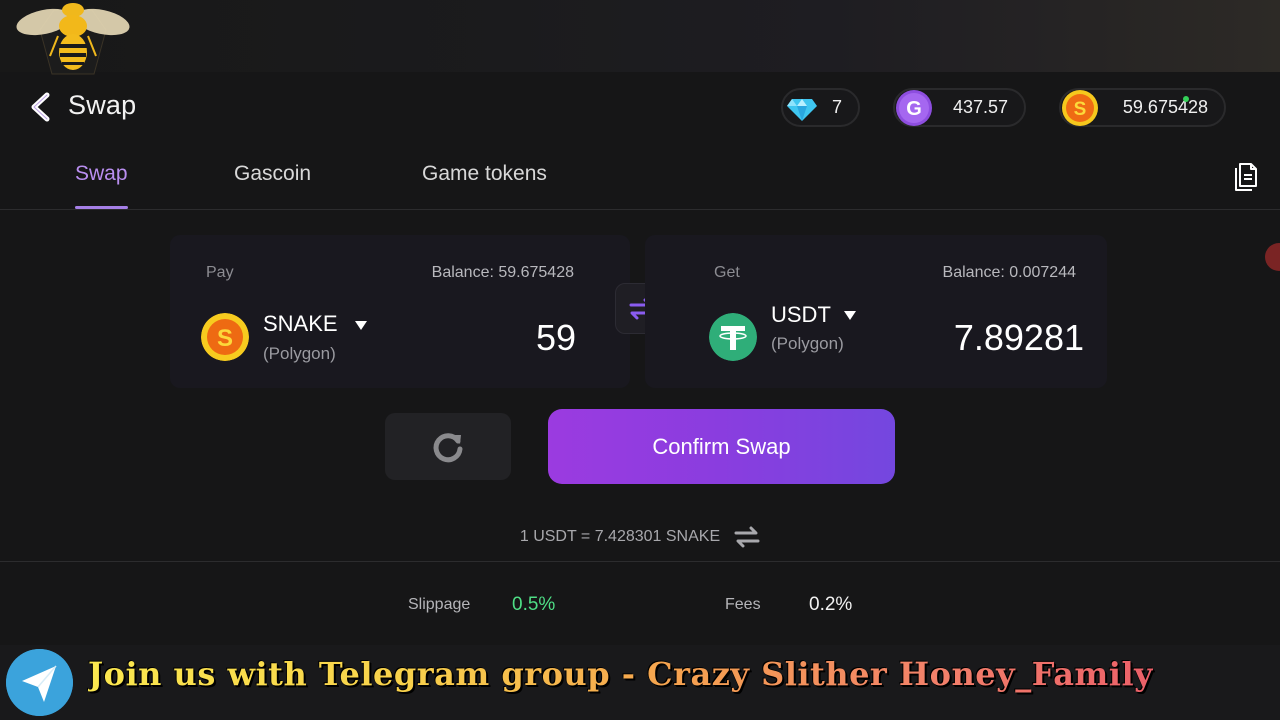 This screenshot has height=720, width=1280. I want to click on get-token-name: USDT, so click(801, 315).